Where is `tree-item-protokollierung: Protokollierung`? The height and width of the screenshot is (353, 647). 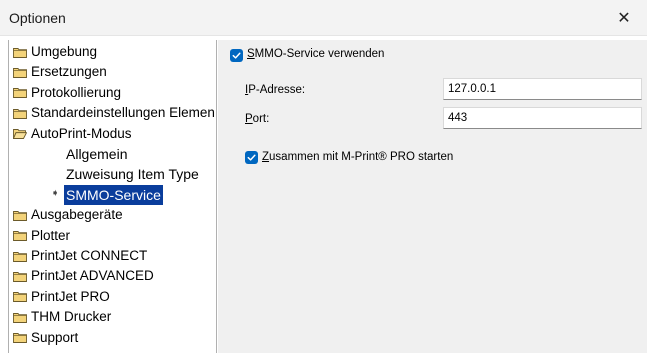 tree-item-protokollierung: Protokollierung is located at coordinates (67, 93).